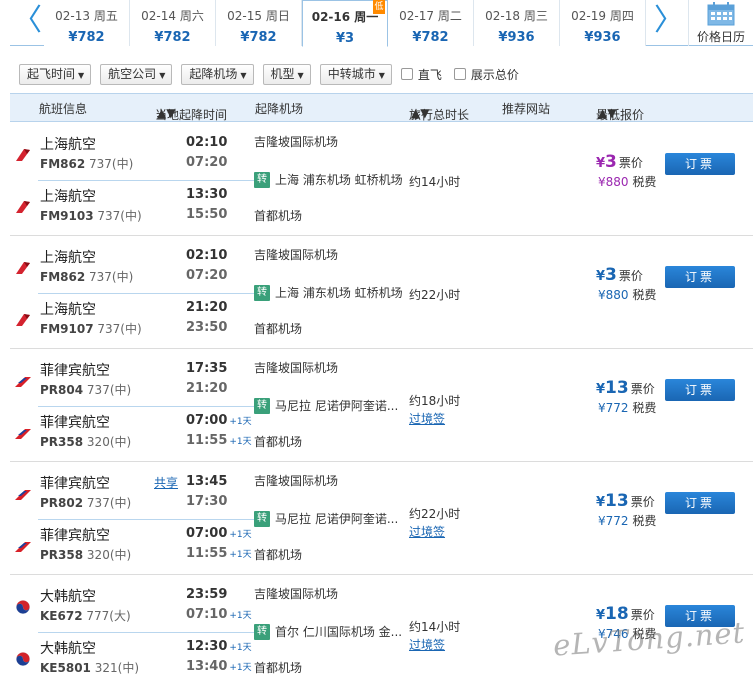 This screenshot has width=753, height=674. I want to click on date-tab: 02-18 周三 ¥936, so click(517, 23).